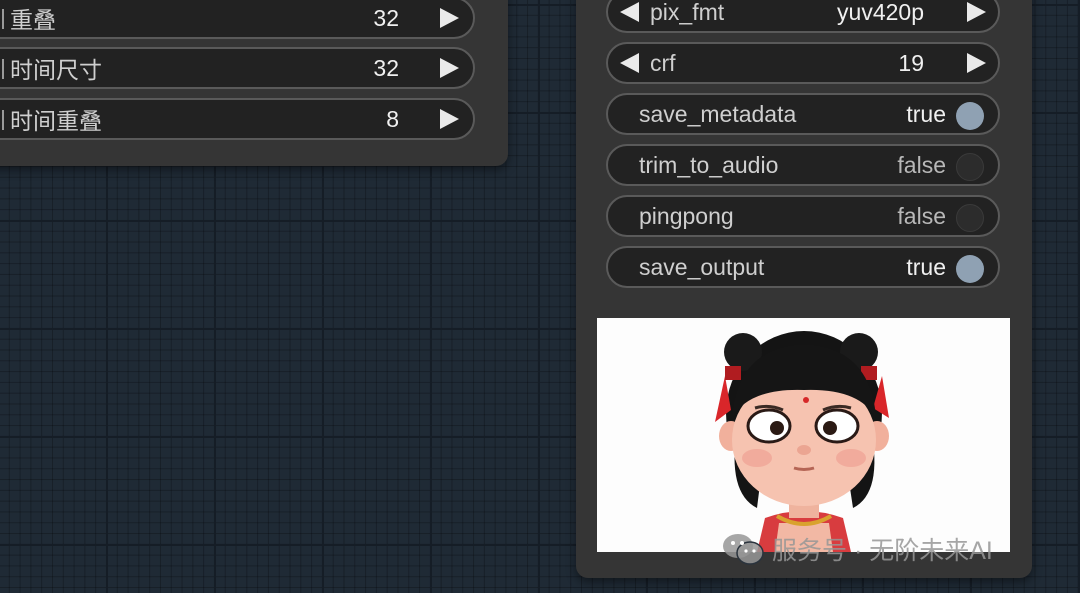 The width and height of the screenshot is (1080, 593). I want to click on widget-temporal-size: 时间尺寸 32, so click(237, 68).